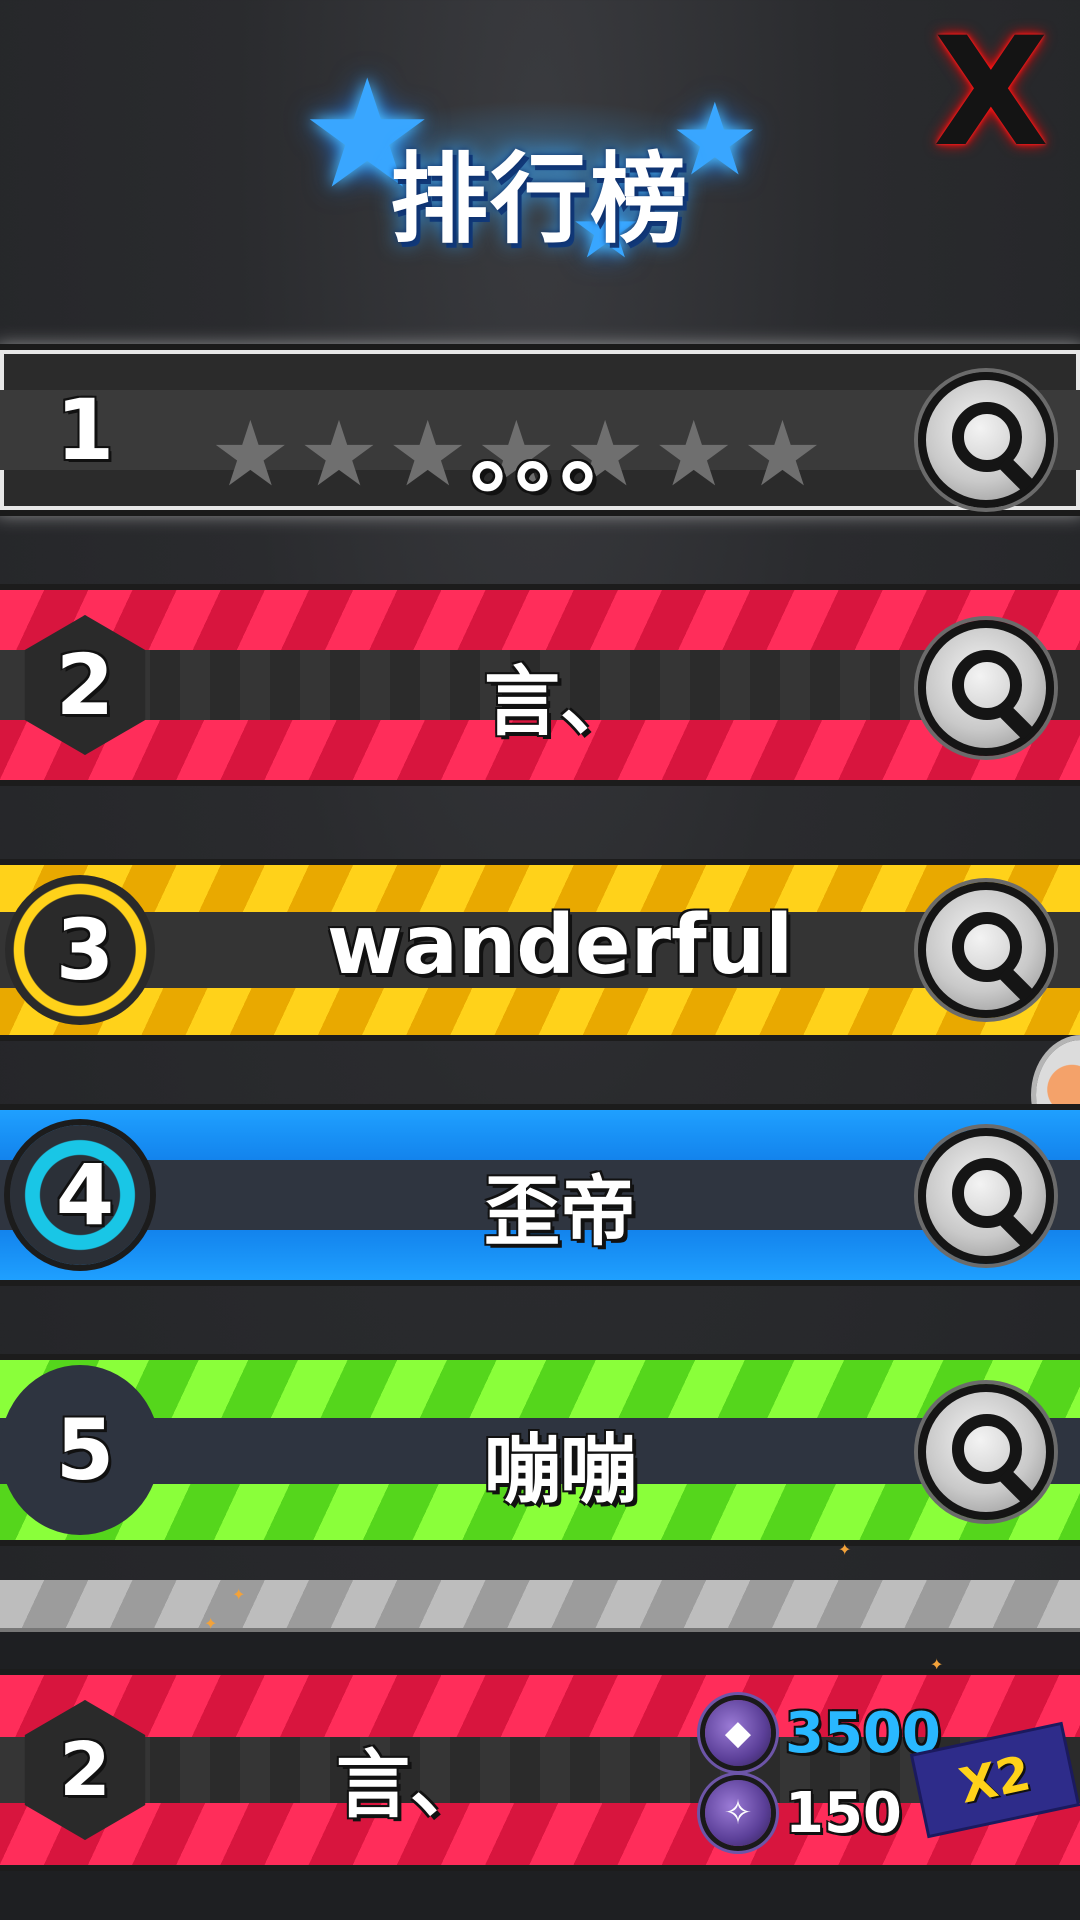 The width and height of the screenshot is (1080, 1920). I want to click on leaderboard-row-4: 4 歪帝, so click(540, 1195).